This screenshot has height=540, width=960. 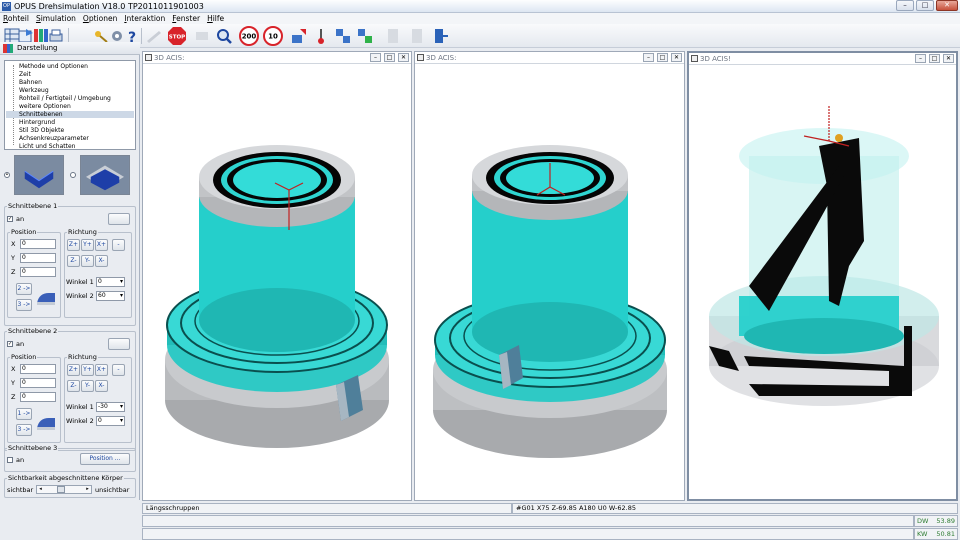 What do you see at coordinates (249, 36) in the screenshot?
I see `speed-200-button: 200` at bounding box center [249, 36].